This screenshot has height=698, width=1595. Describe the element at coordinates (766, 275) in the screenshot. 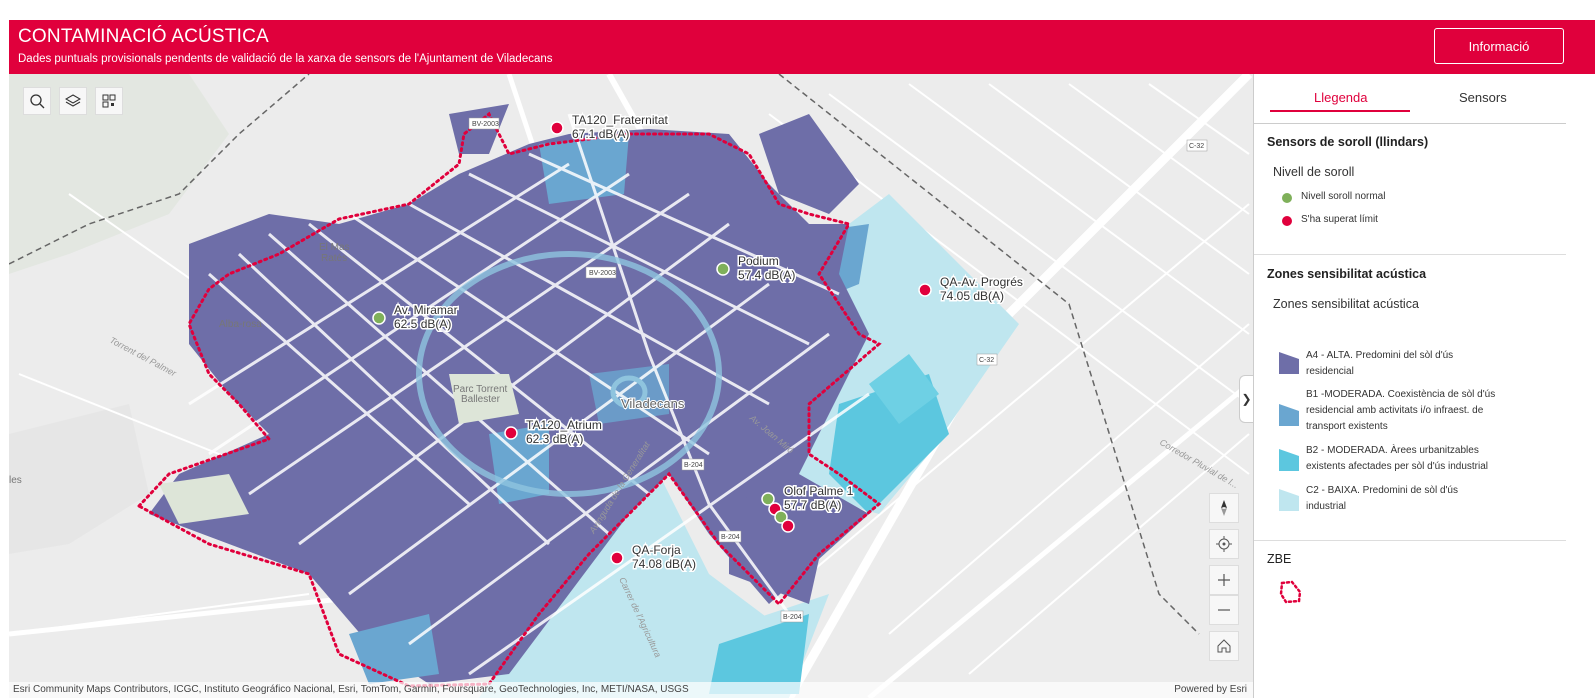

I see `sensor-podium-value: 57.4 dB(A)` at that location.